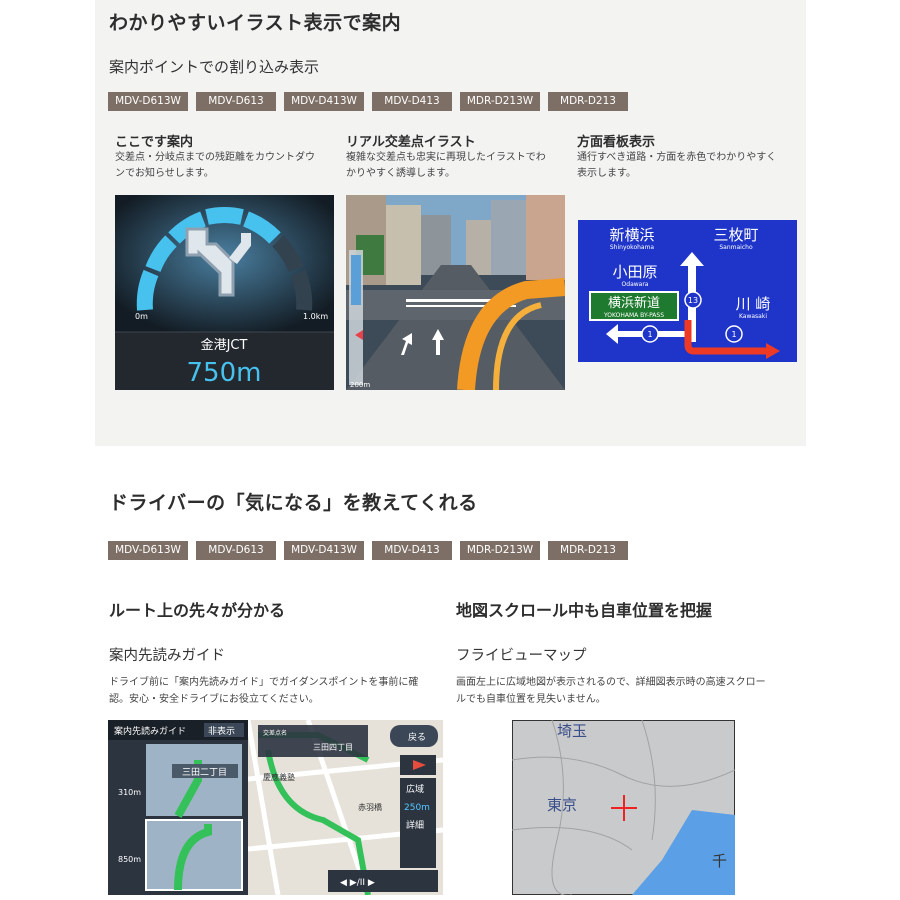 The width and height of the screenshot is (900, 900). I want to click on fly-view-map: 埼玉 東京 千, so click(623, 807).